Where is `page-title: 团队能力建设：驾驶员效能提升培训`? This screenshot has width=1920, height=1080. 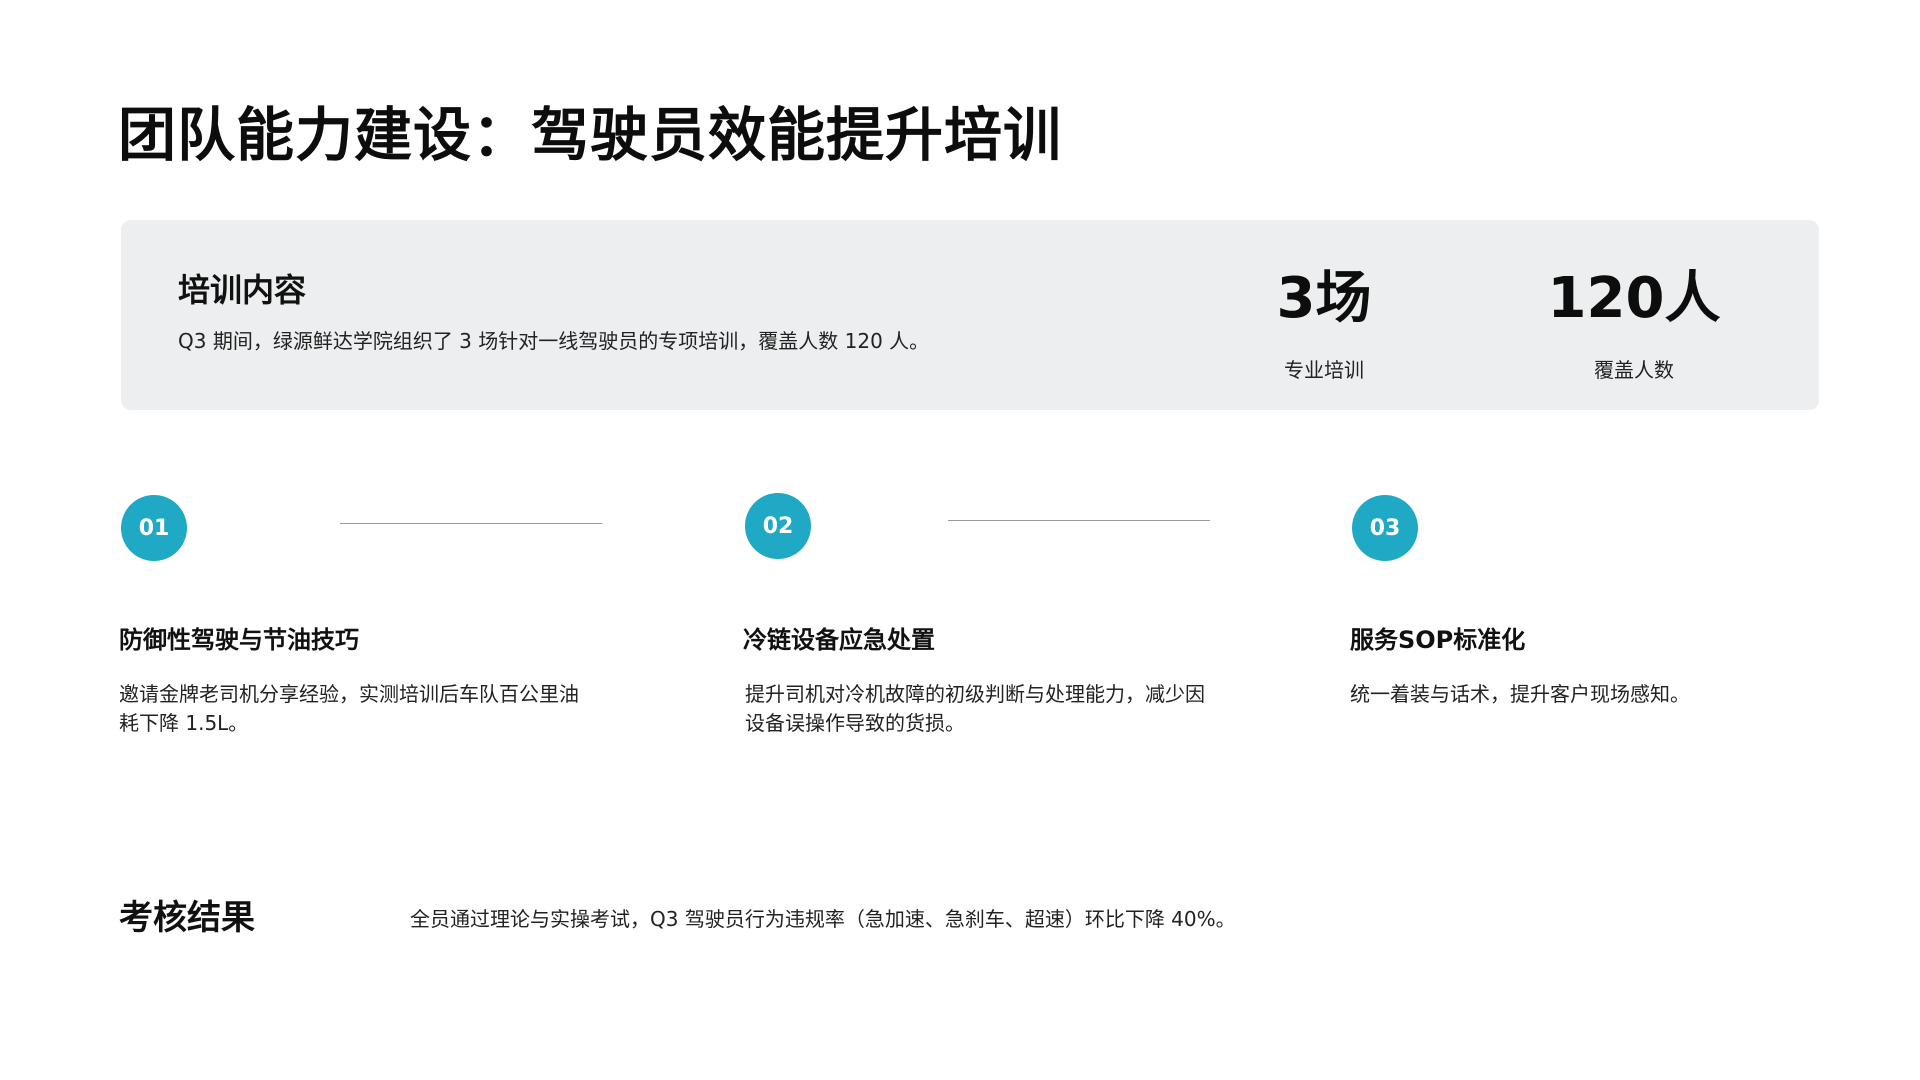 page-title: 团队能力建设：驾驶员效能提升培训 is located at coordinates (590, 135).